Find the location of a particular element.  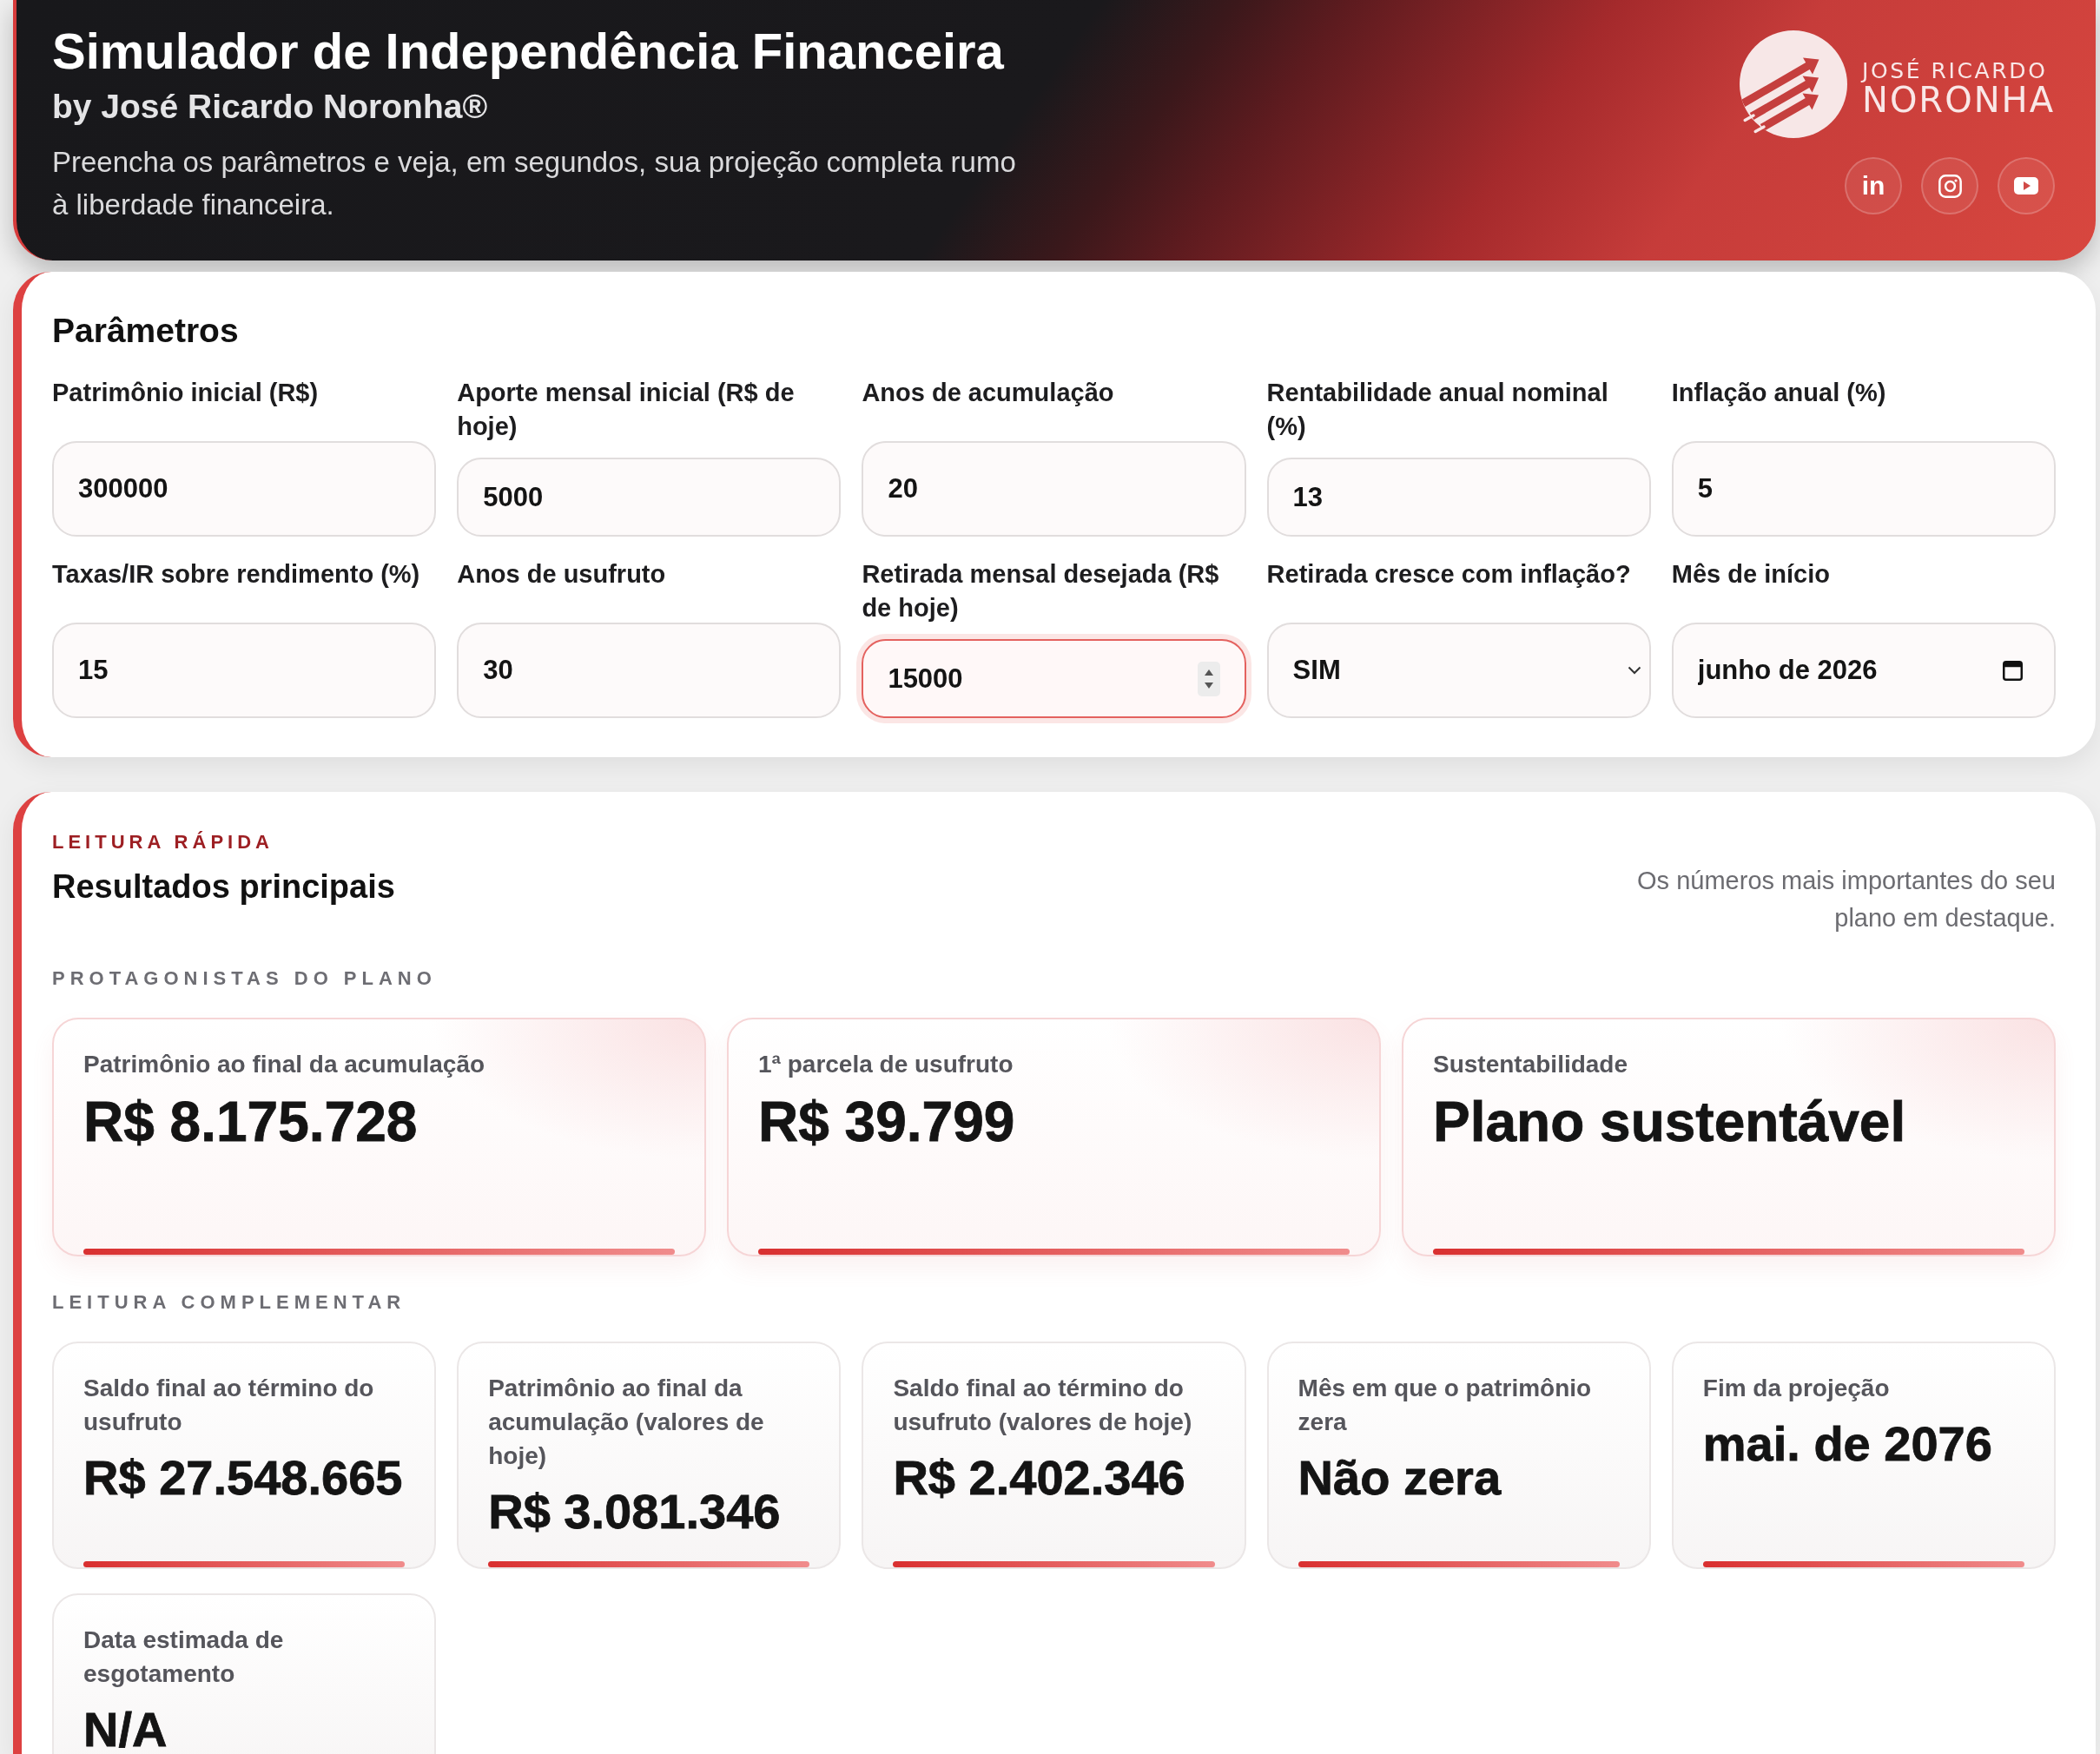

number-field: 5000 is located at coordinates (649, 497).